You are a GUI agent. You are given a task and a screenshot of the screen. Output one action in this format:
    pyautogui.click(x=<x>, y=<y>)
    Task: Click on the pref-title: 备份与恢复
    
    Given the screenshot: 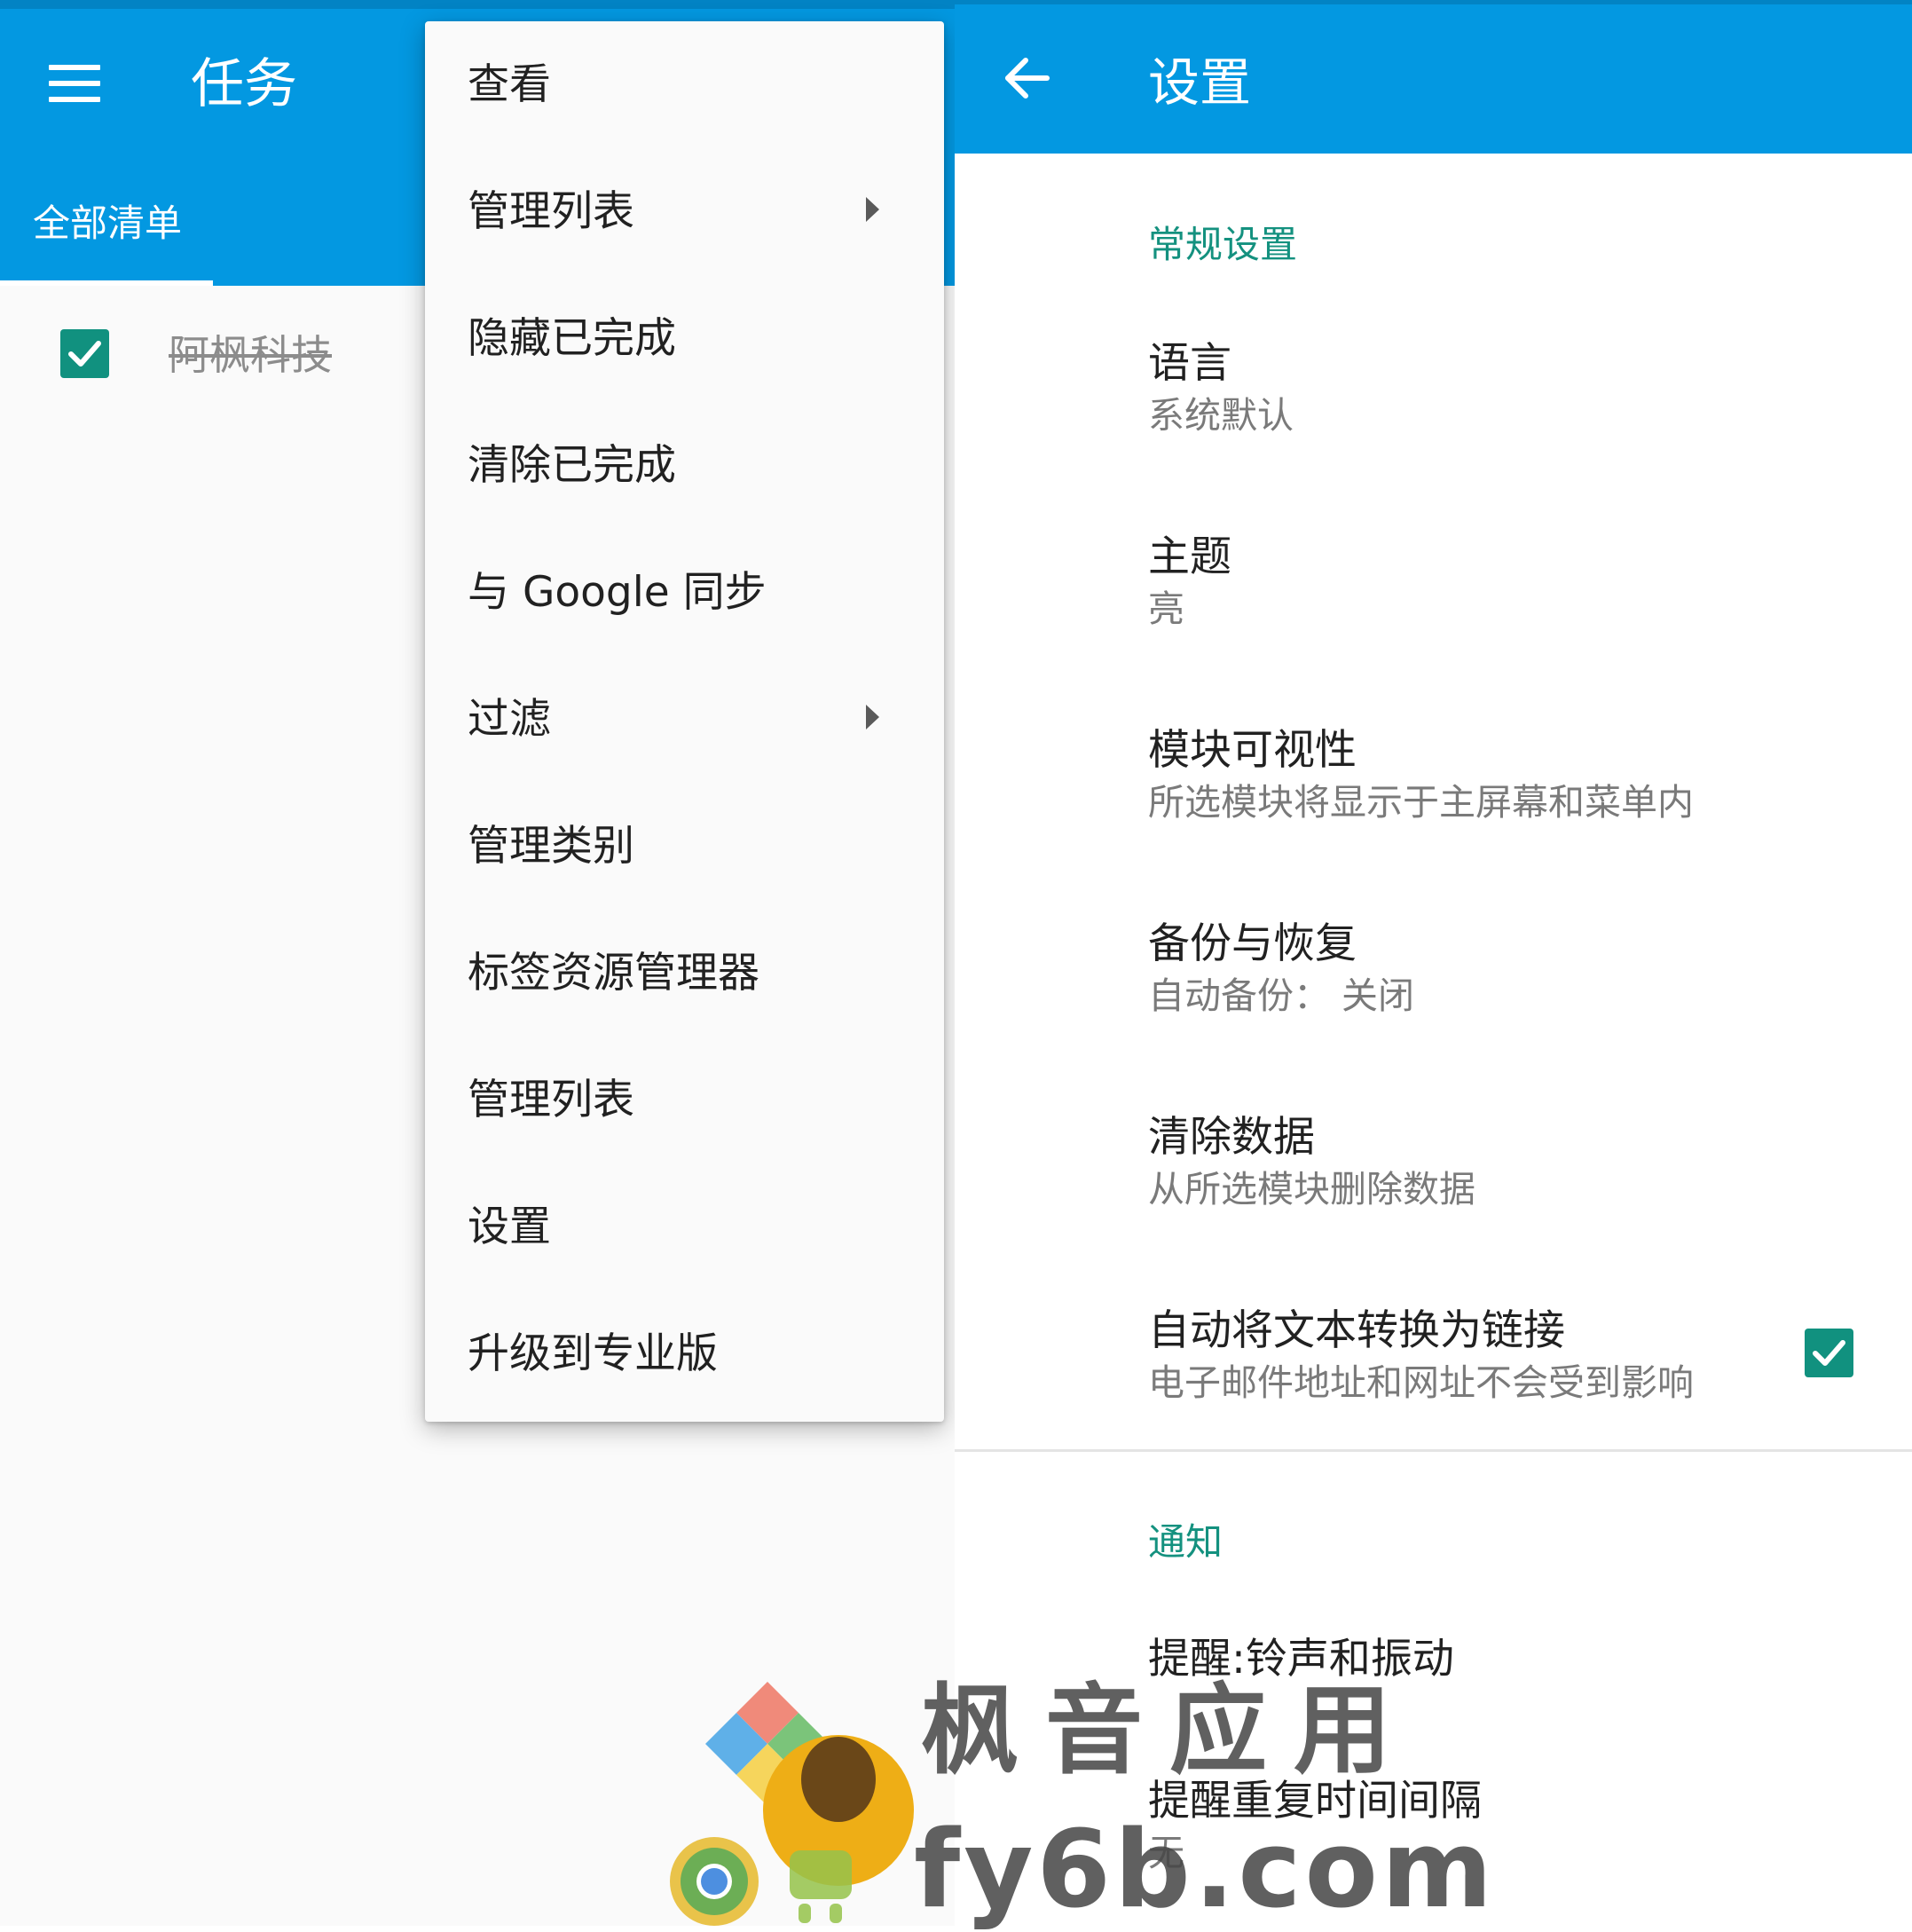 What is the action you would take?
    pyautogui.click(x=1252, y=943)
    